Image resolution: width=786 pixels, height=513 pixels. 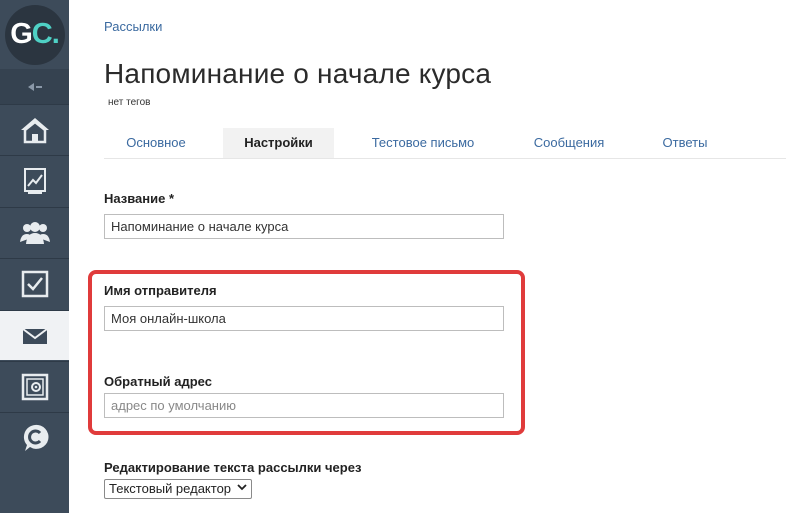 What do you see at coordinates (569, 143) in the screenshot?
I see `tab-messages: Сообщения` at bounding box center [569, 143].